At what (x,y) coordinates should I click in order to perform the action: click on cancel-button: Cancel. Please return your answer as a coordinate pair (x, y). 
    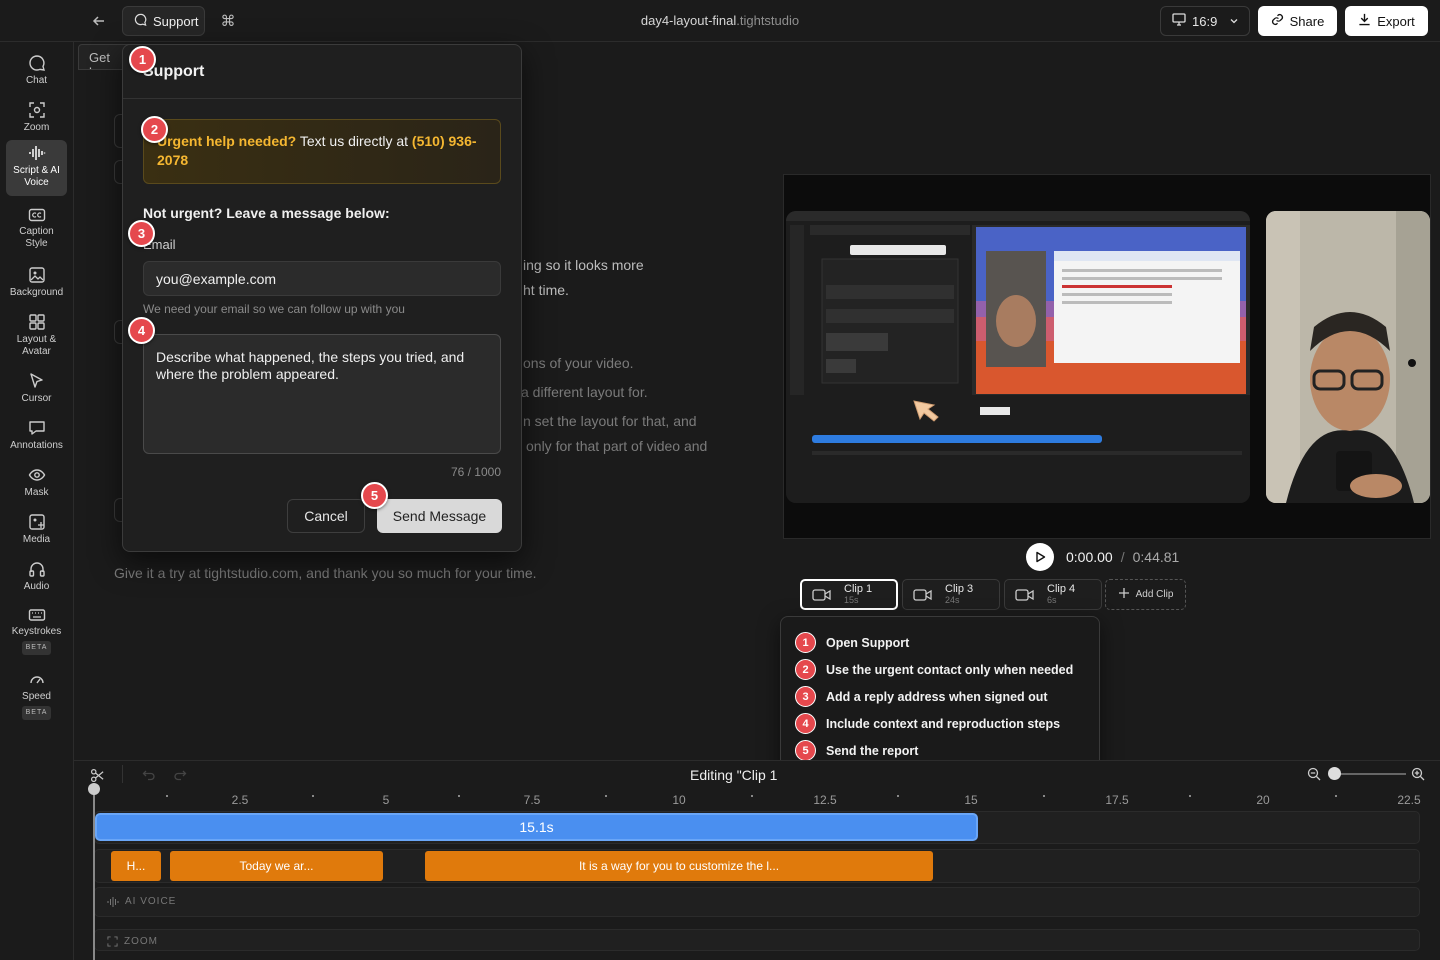
    Looking at the image, I should click on (326, 516).